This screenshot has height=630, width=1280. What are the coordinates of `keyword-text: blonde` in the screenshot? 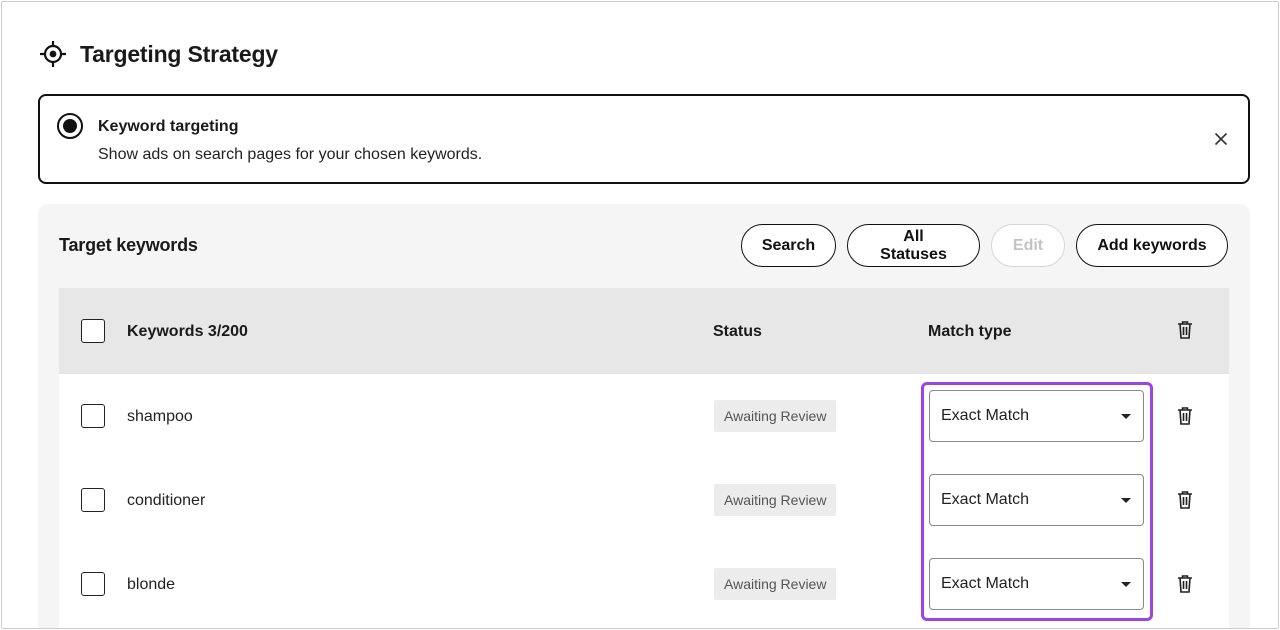 It's located at (151, 584).